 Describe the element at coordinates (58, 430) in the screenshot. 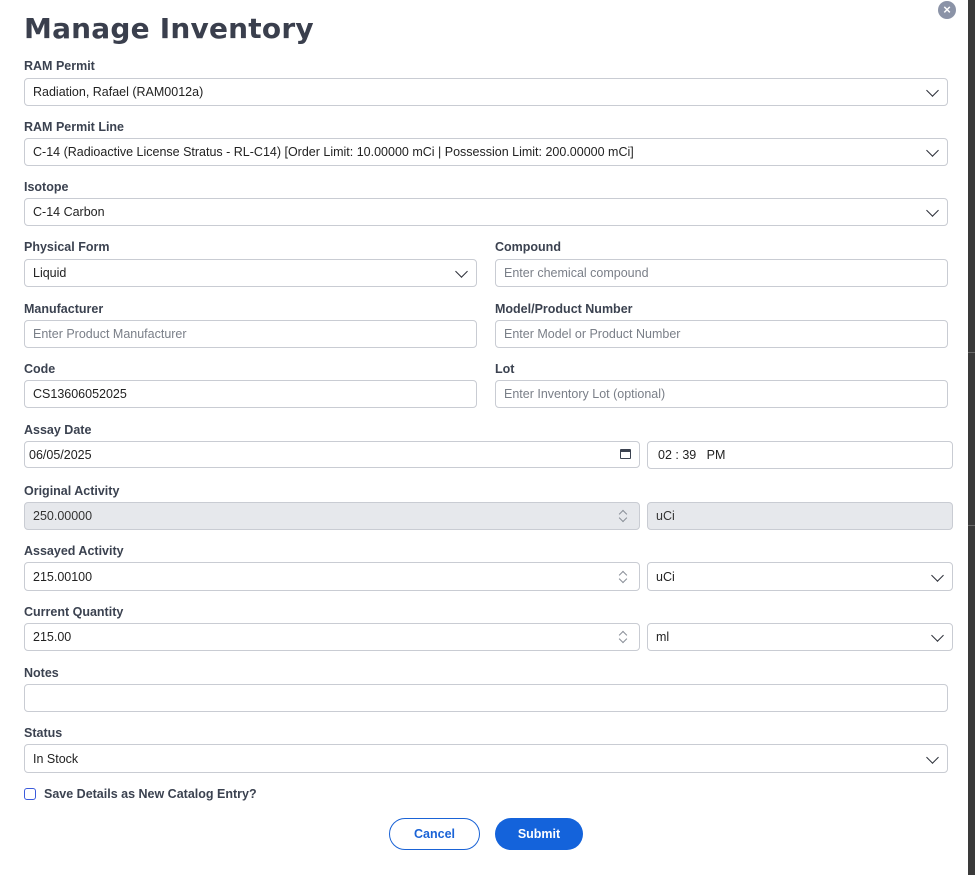

I see `assay-date-label: Assay Date` at that location.